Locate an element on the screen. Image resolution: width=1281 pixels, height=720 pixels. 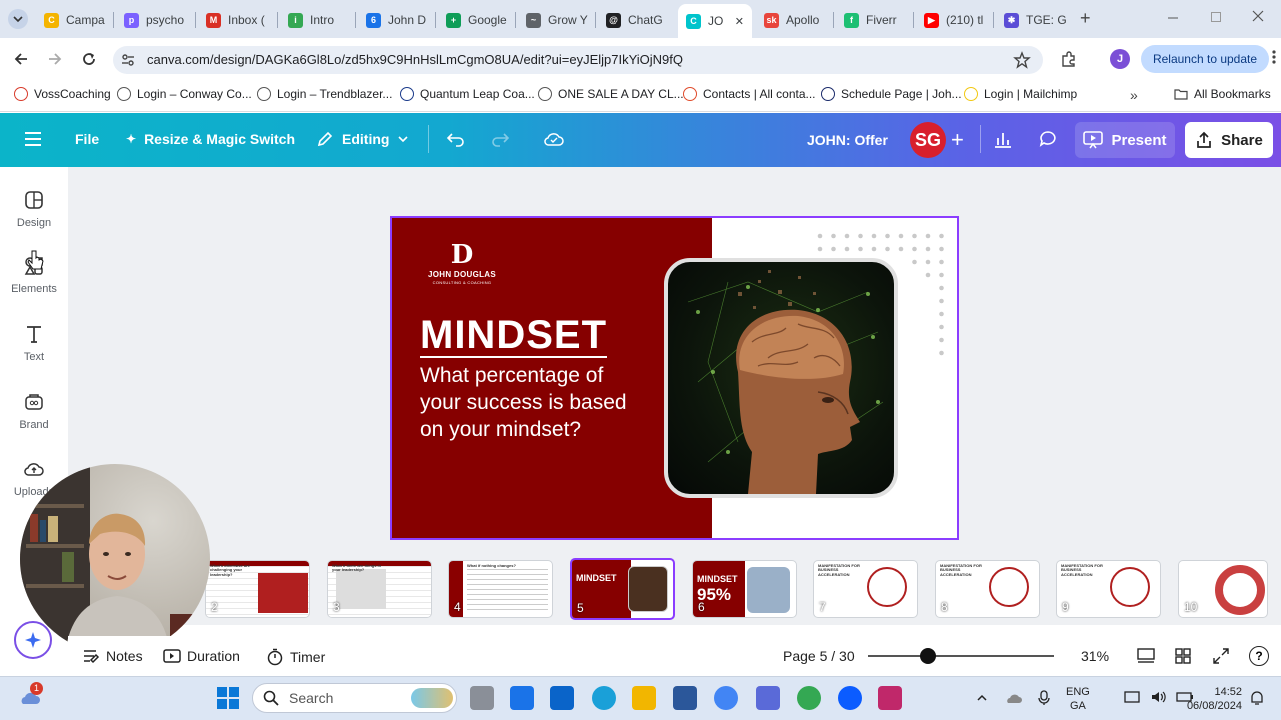
browser-tab: ~ Grow Y is located at coordinates (556, 20).